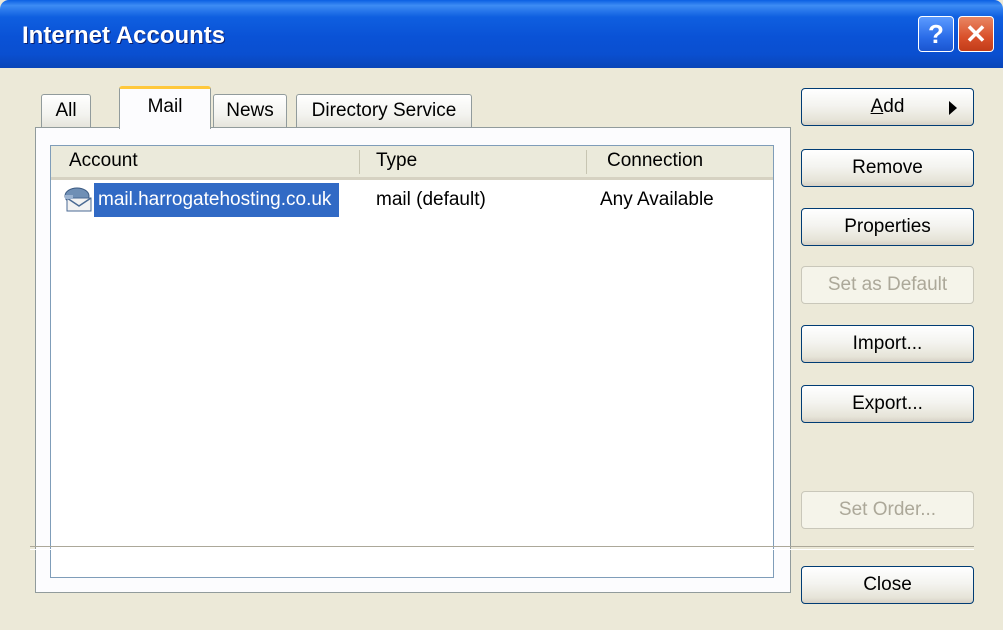 The width and height of the screenshot is (1003, 630). Describe the element at coordinates (78, 199) in the screenshot. I see `mail-account-icon` at that location.